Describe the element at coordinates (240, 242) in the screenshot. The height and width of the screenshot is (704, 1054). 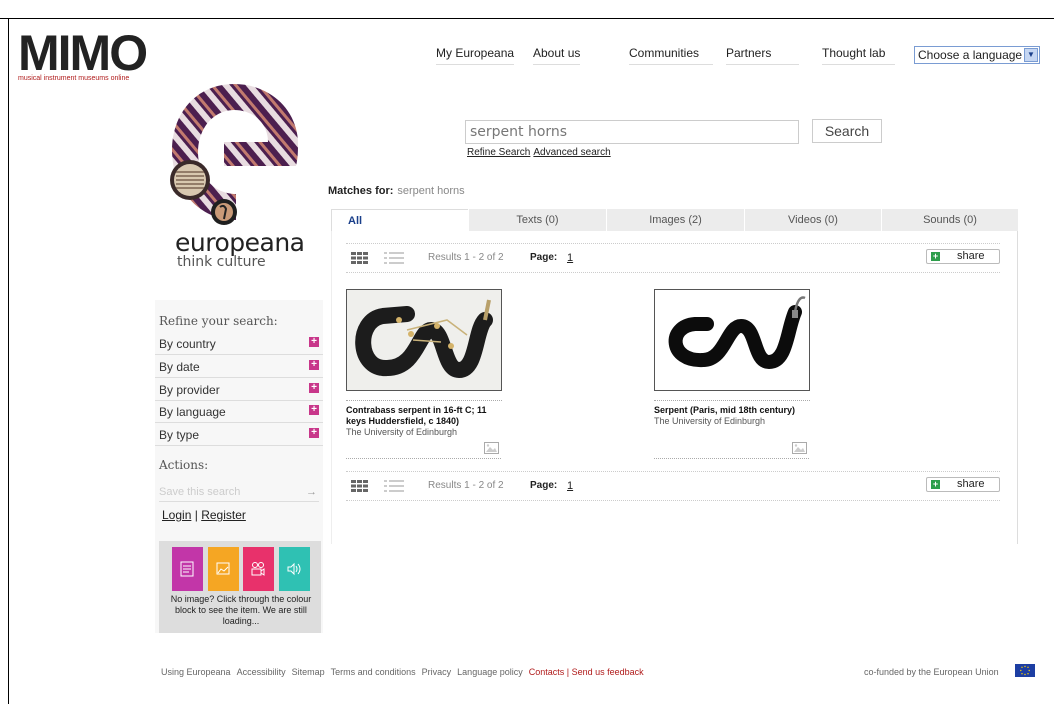
I see `europeana-logo-word: europeana` at that location.